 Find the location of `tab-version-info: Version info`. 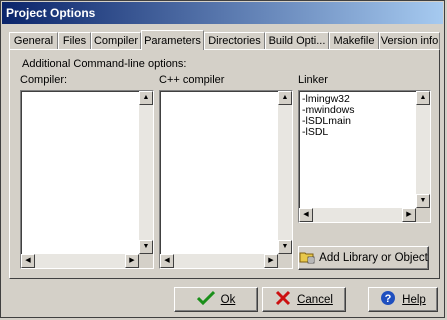

tab-version-info: Version info is located at coordinates (409, 40).